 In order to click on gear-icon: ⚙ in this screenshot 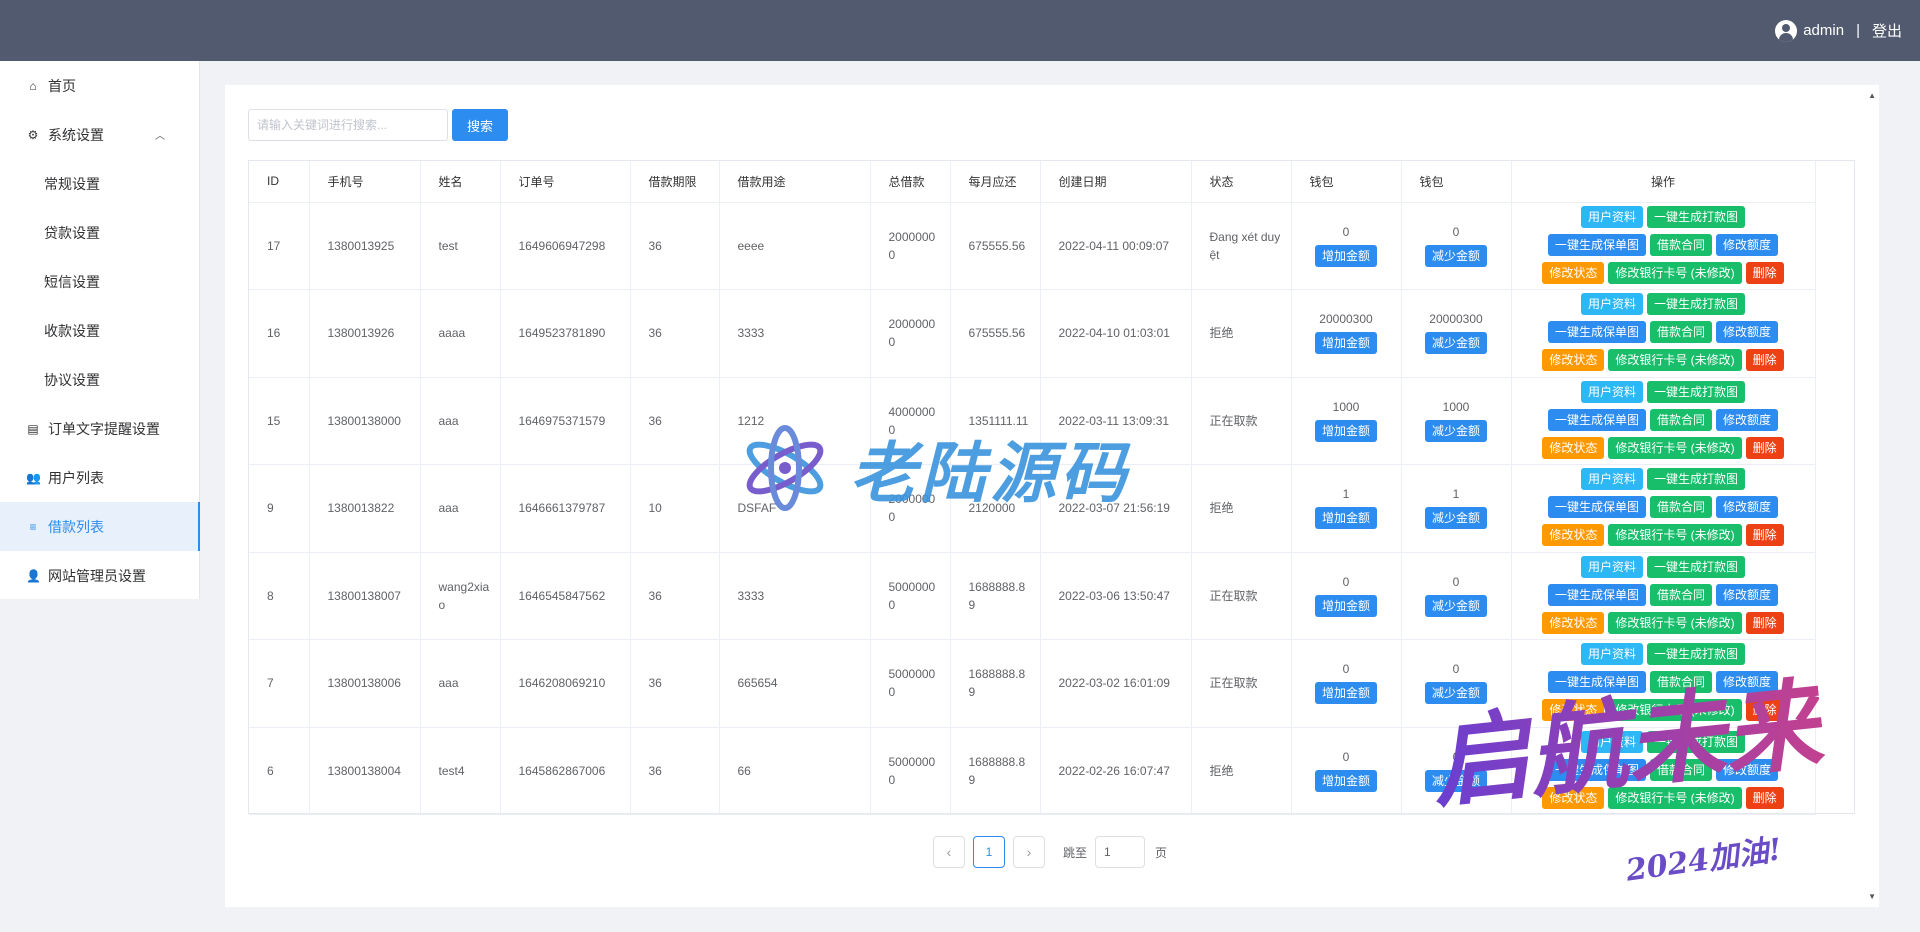, I will do `click(33, 134)`.